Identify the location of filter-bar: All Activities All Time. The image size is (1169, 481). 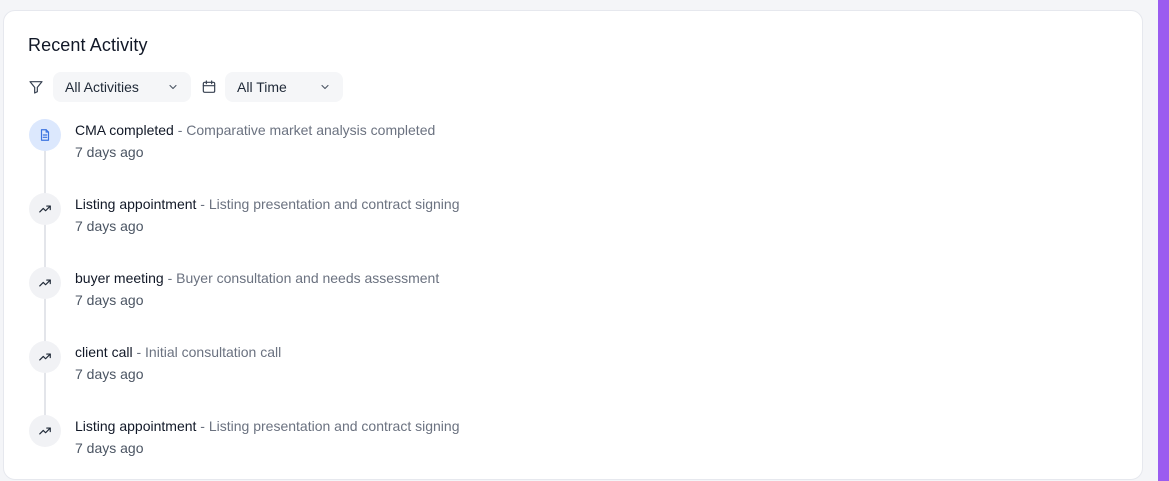
(185, 87).